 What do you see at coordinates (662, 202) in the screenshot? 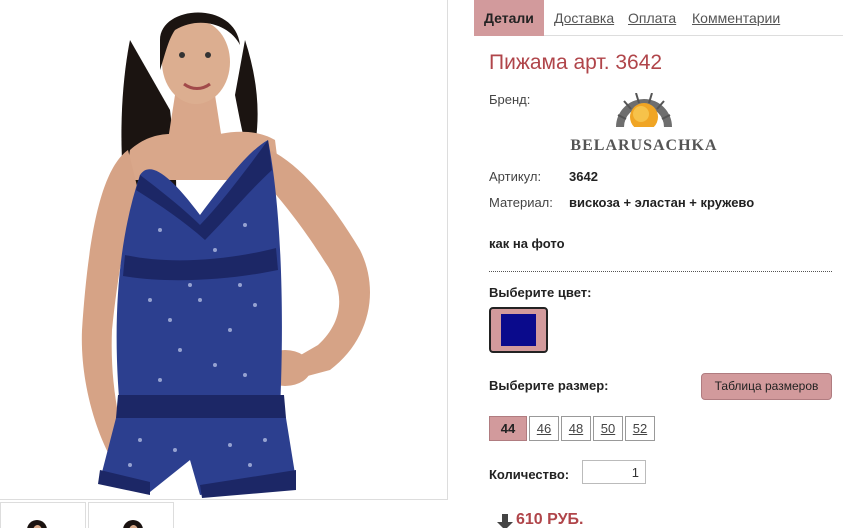
I see `material-value: вискоза + эластан + кружево` at bounding box center [662, 202].